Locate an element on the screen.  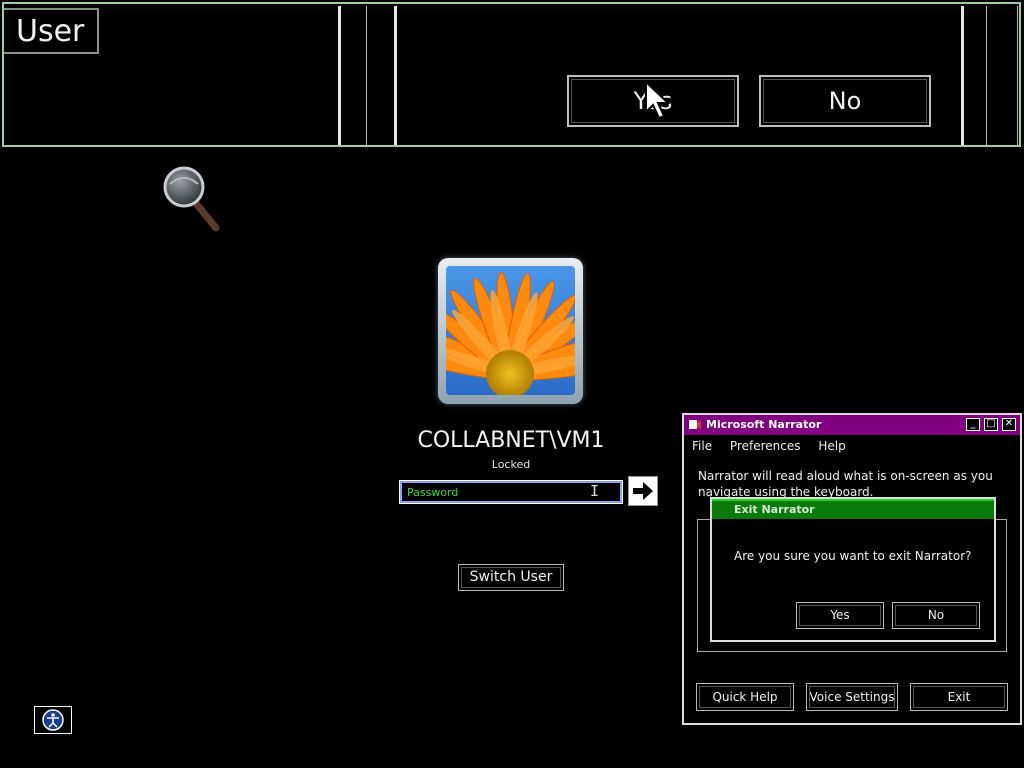
ease-of-access-icon is located at coordinates (53, 720).